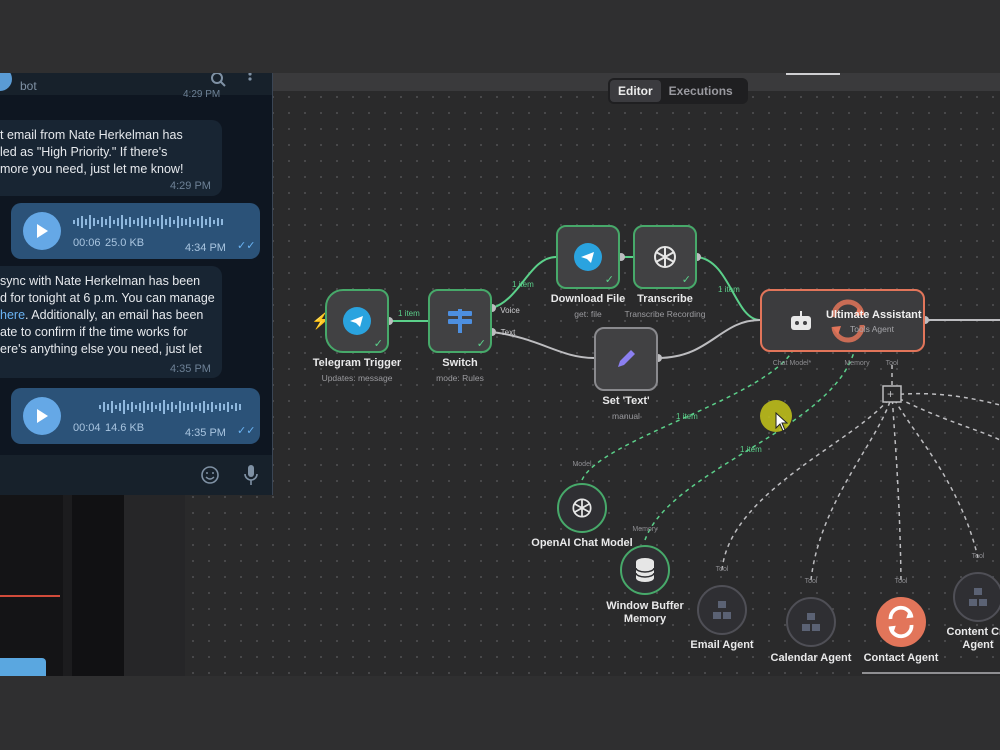 This screenshot has height=750, width=1000. I want to click on node-calendar-agent, so click(811, 622).